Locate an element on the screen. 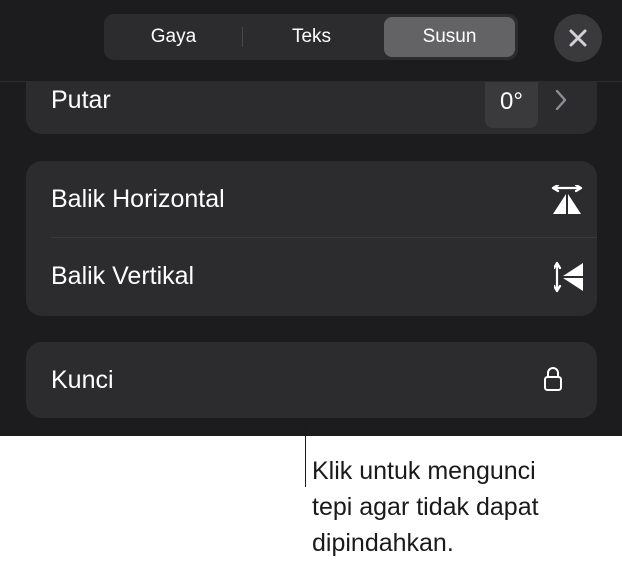 Image resolution: width=622 pixels, height=564 pixels. chevron-right-icon is located at coordinates (561, 100).